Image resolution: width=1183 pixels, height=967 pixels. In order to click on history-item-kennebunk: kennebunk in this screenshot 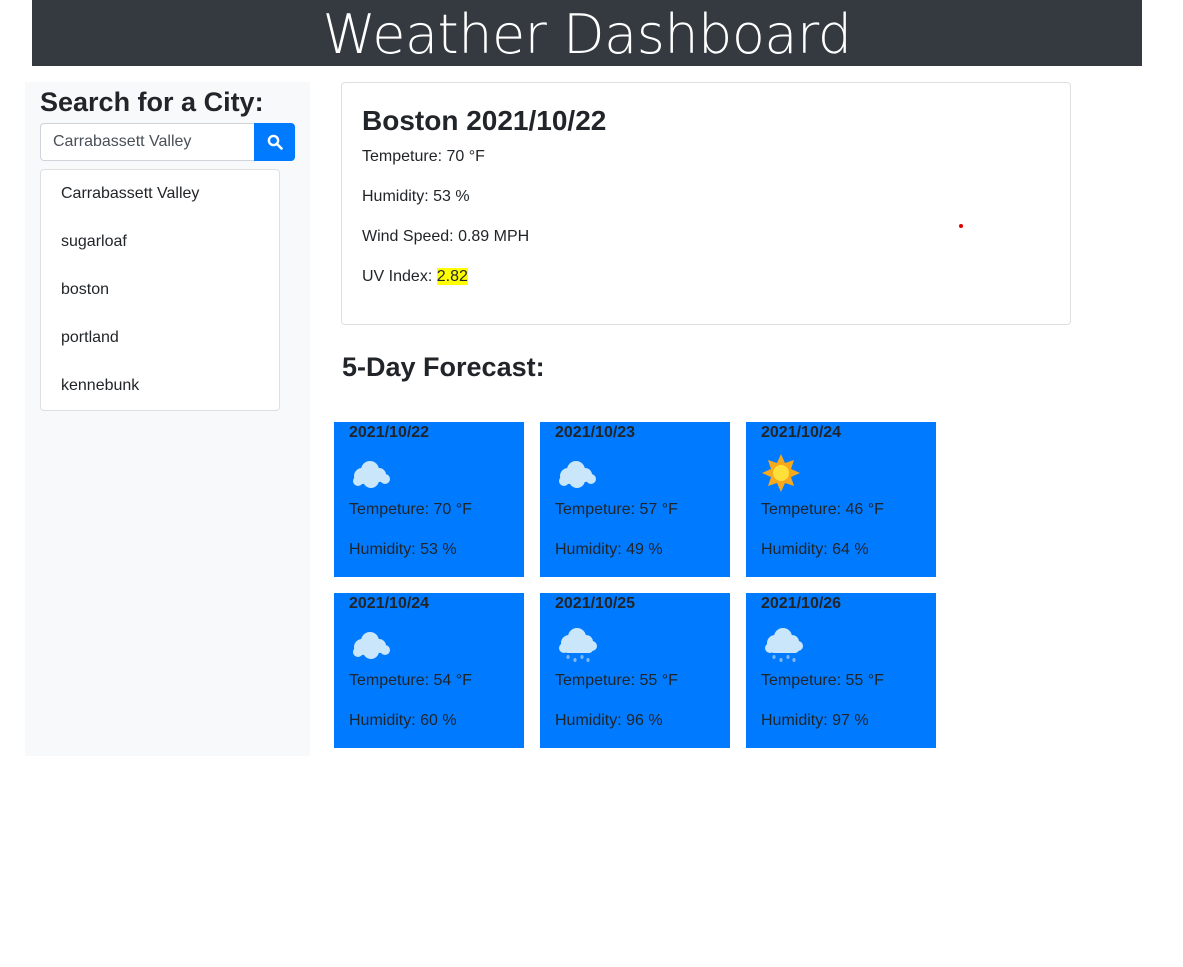, I will do `click(160, 386)`.